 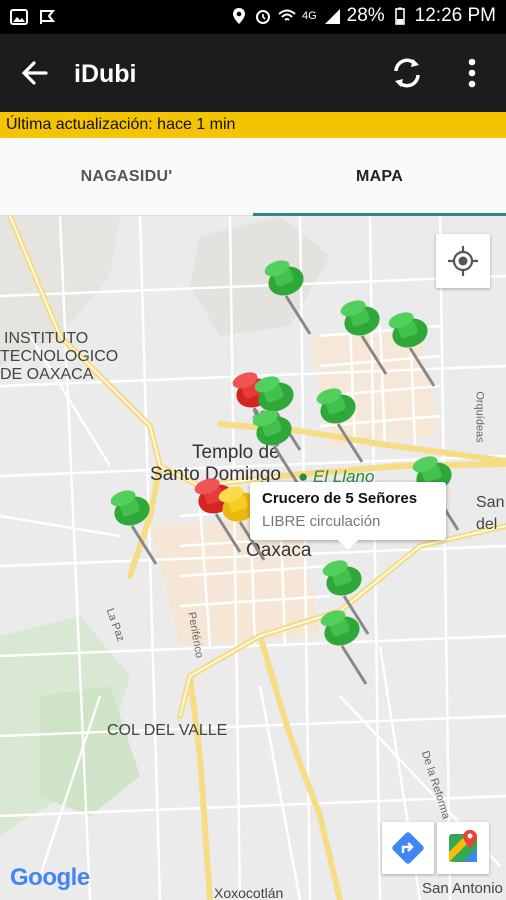 What do you see at coordinates (472, 73) in the screenshot?
I see `overflow-menu-icon` at bounding box center [472, 73].